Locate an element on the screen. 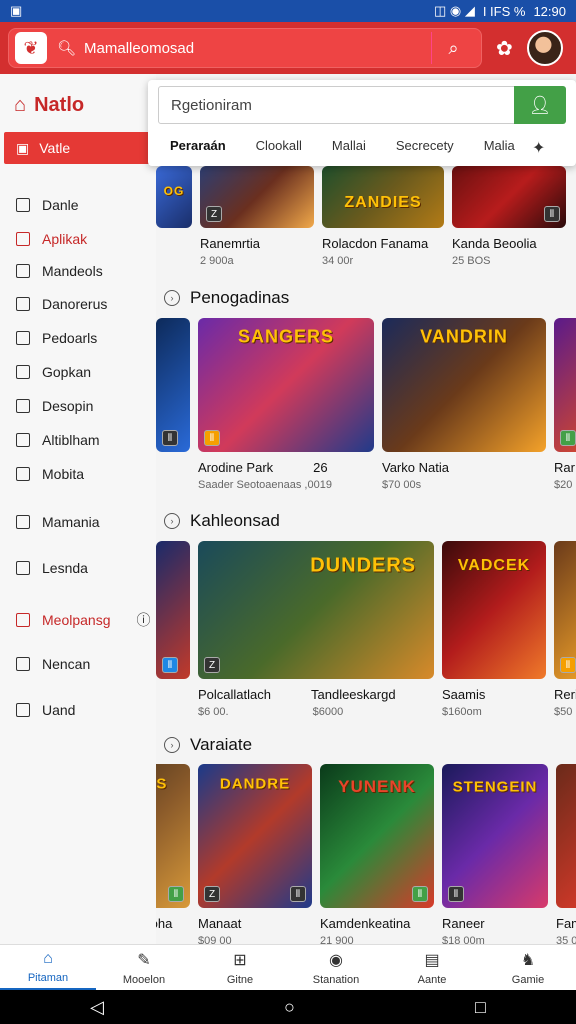 This screenshot has width=576, height=1024. game-card: ZANDIES Rolacdon Fanama 34 00r is located at coordinates (383, 216).